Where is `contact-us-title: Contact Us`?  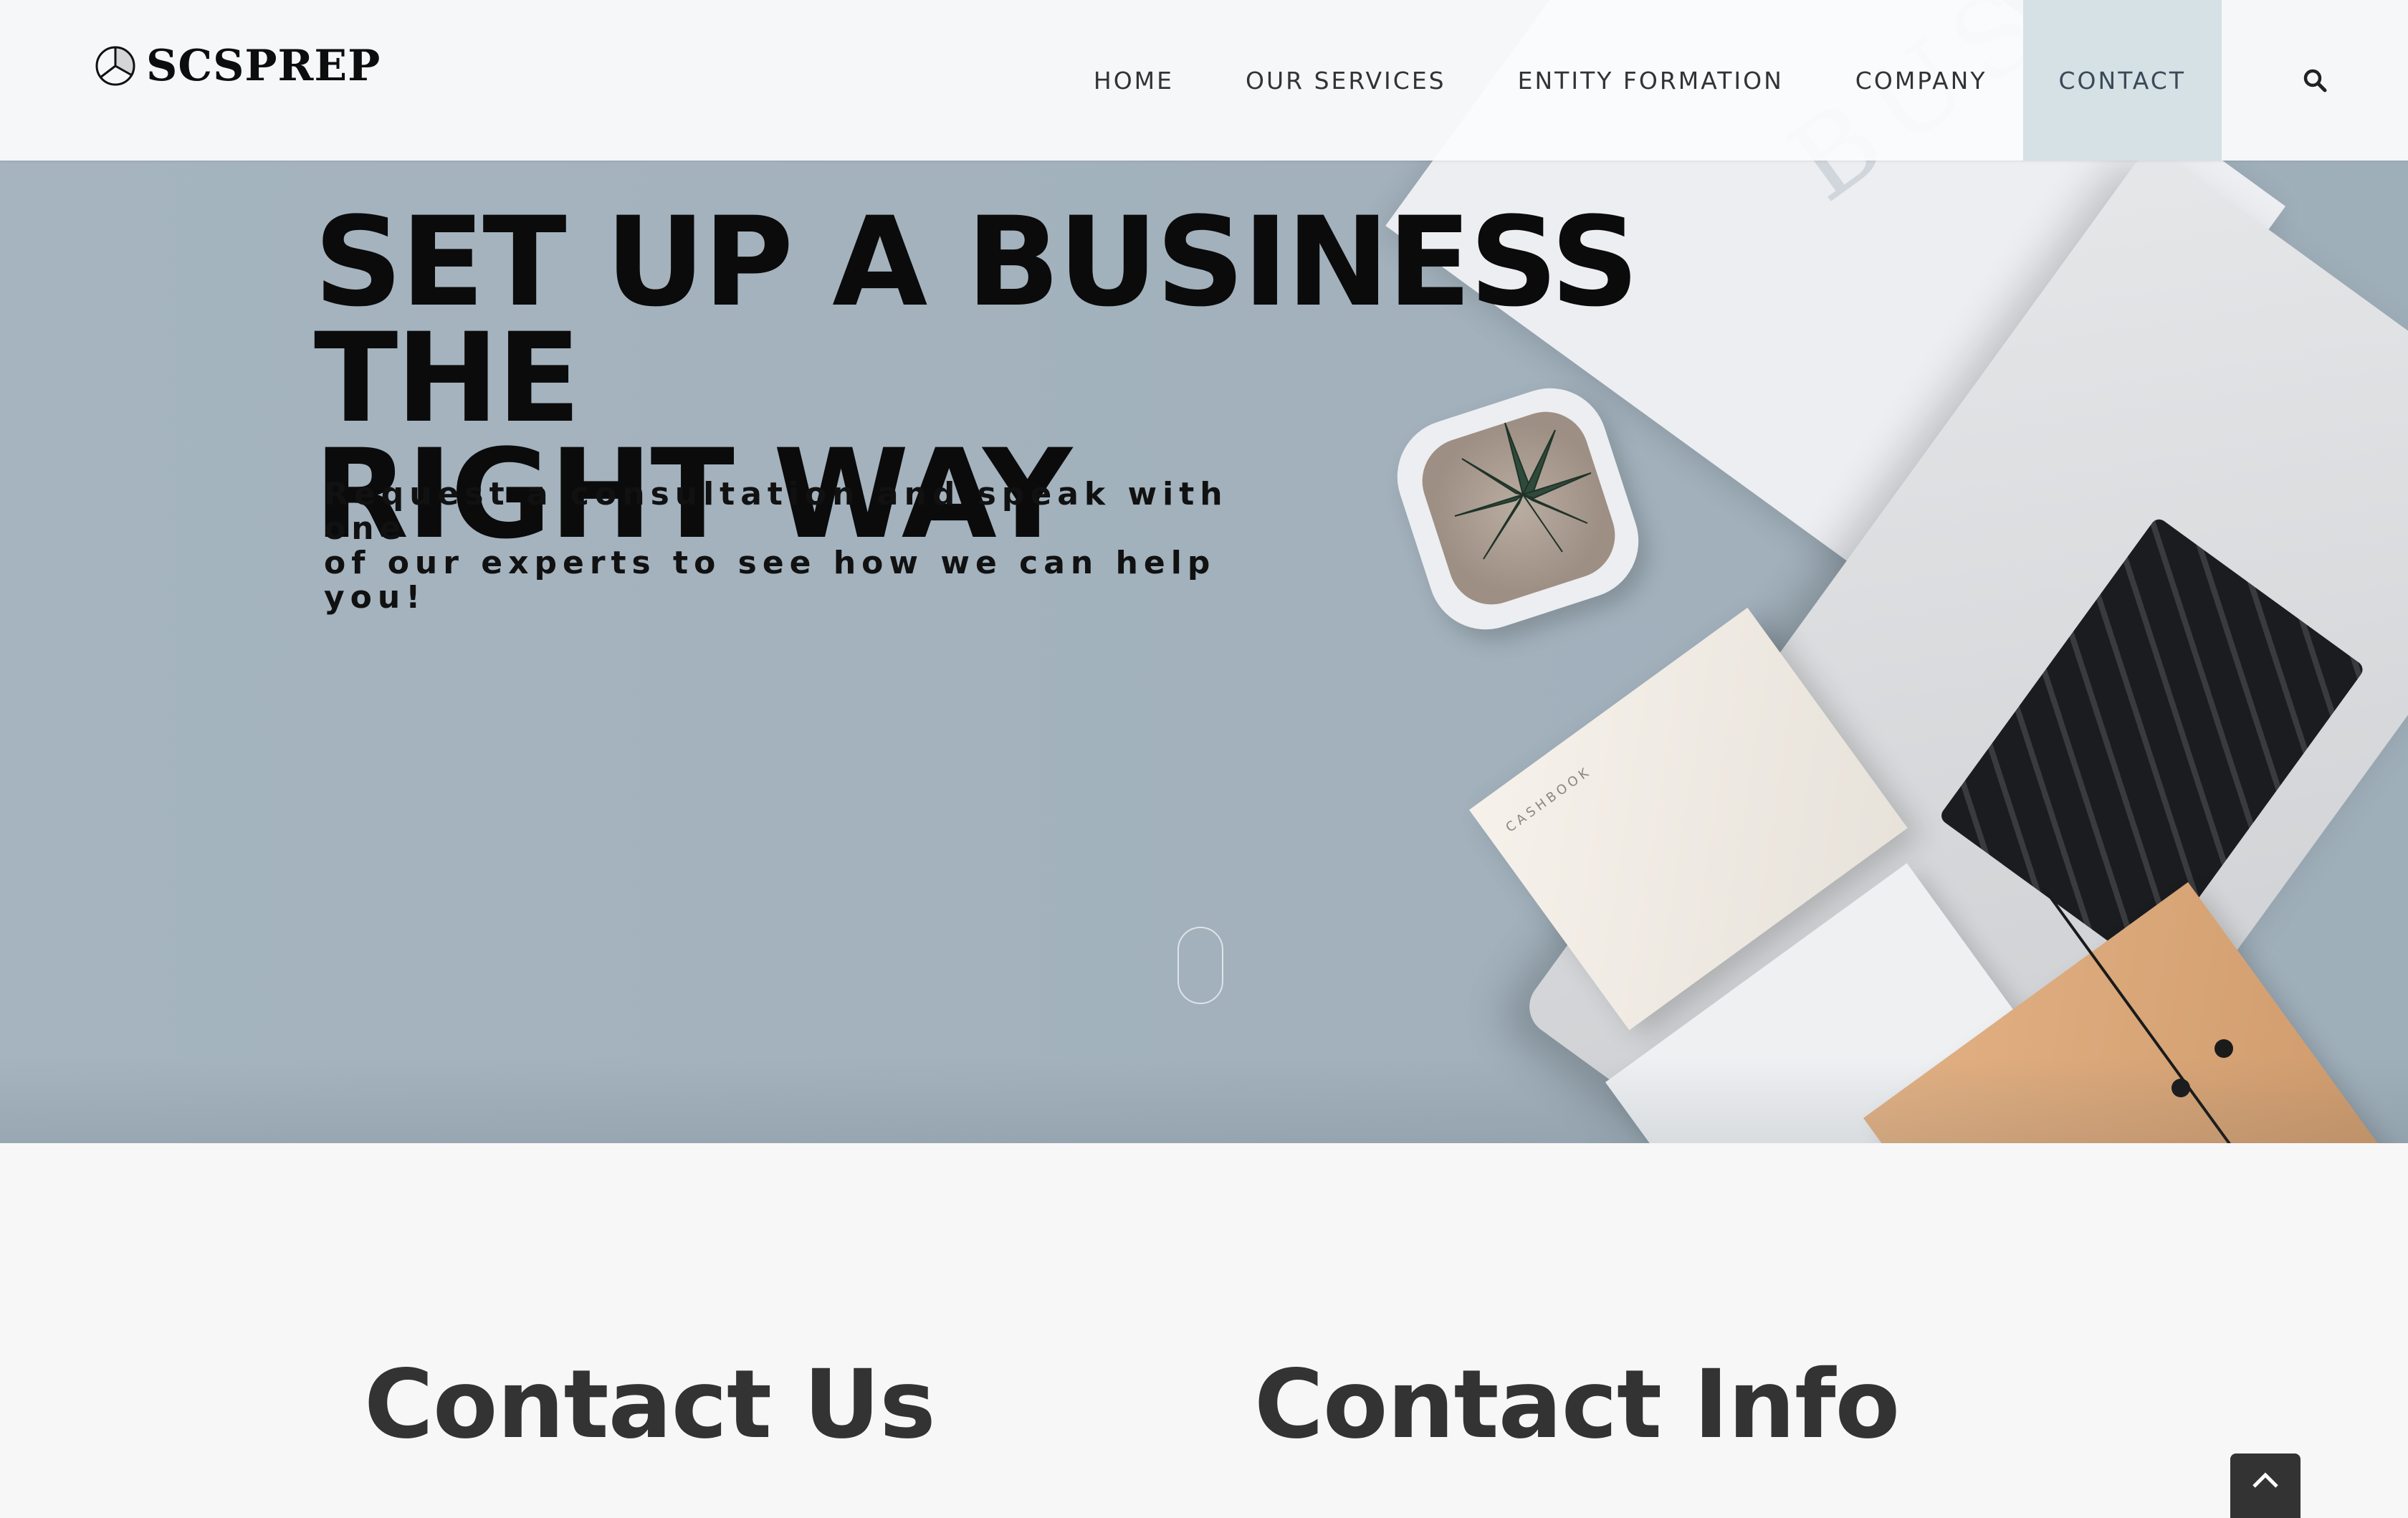 contact-us-title: Contact Us is located at coordinates (650, 1405).